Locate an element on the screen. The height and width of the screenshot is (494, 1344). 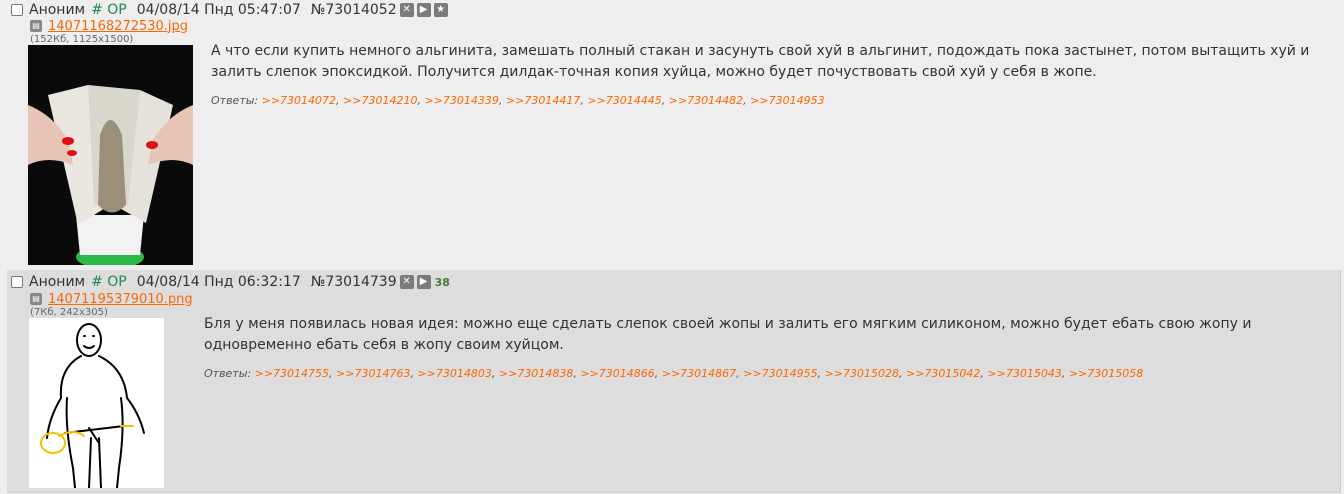
file-info: (7Кб, 242x305) is located at coordinates (69, 312).